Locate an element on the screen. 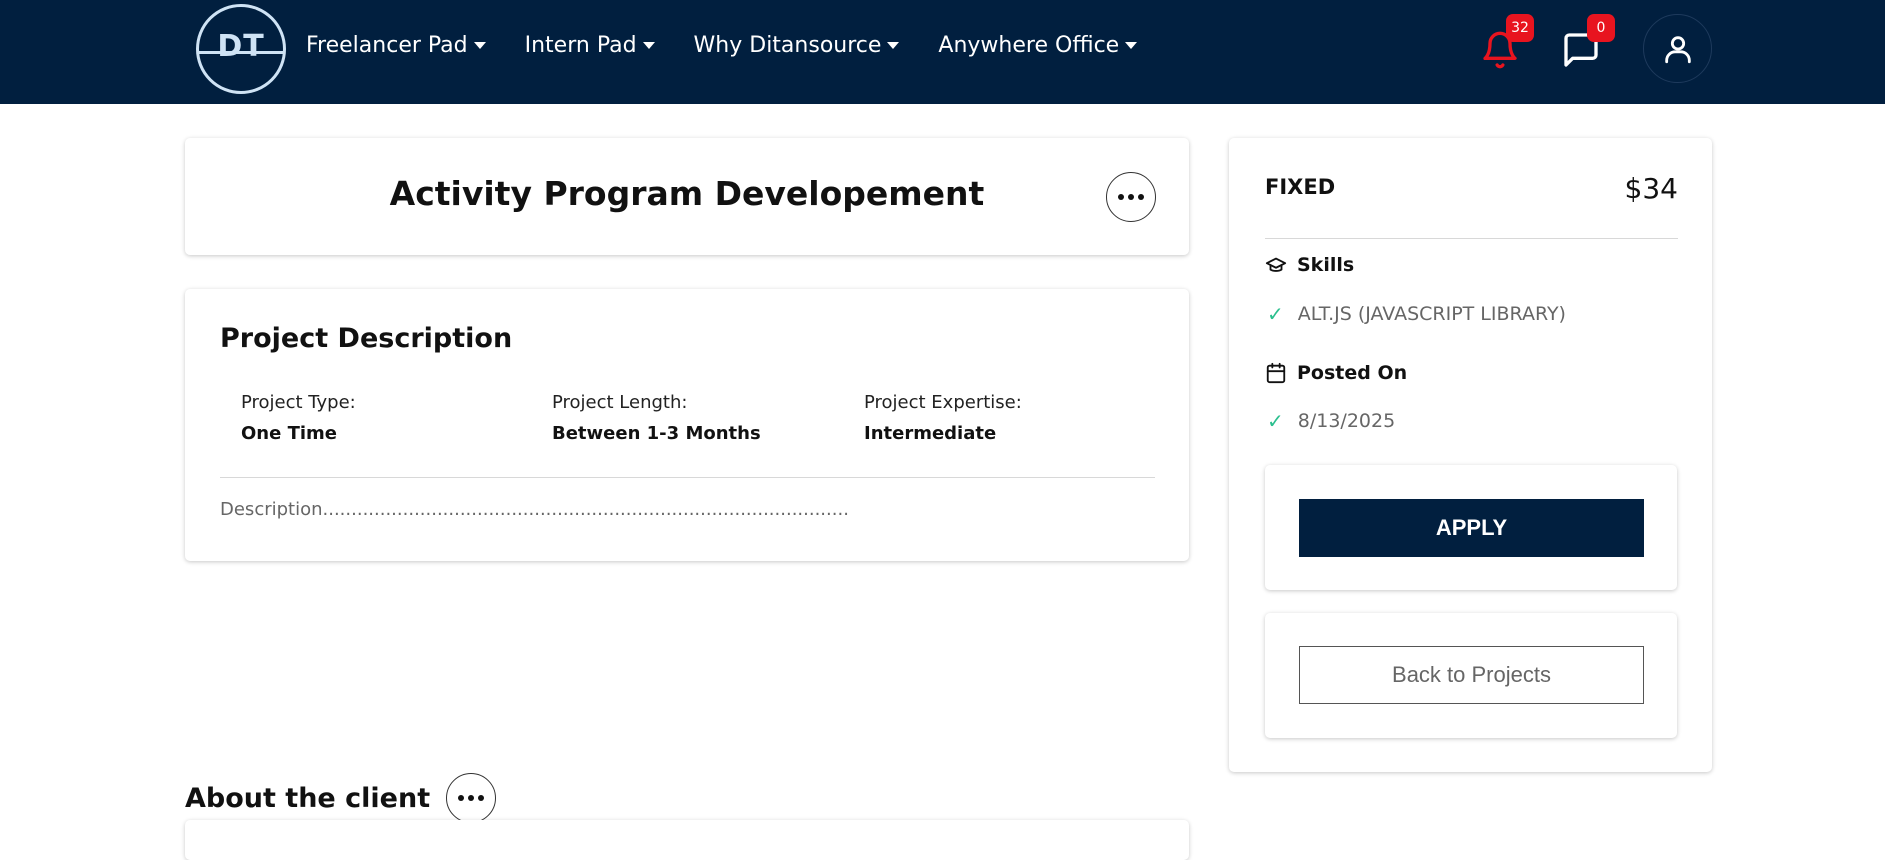 Image resolution: width=1885 pixels, height=860 pixels. nav-freelancer-pad: Freelancer Pad is located at coordinates (396, 45).